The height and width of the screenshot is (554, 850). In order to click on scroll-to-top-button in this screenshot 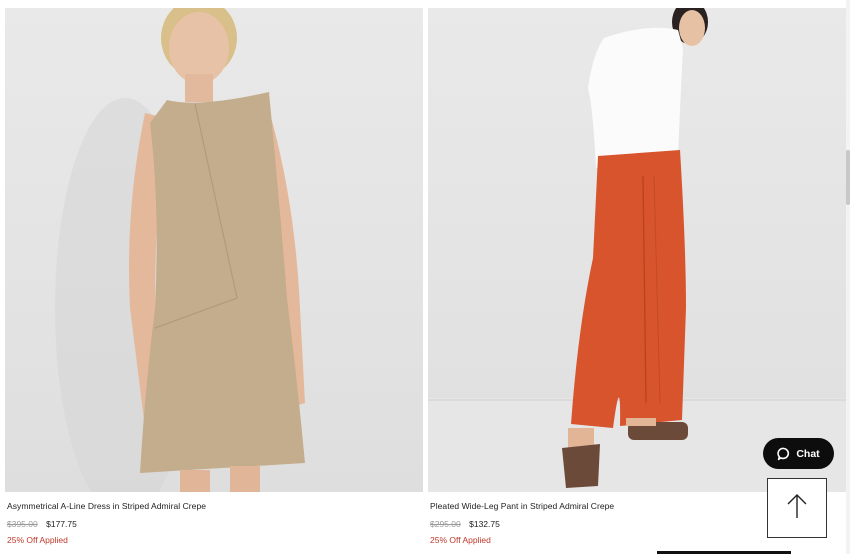, I will do `click(797, 508)`.